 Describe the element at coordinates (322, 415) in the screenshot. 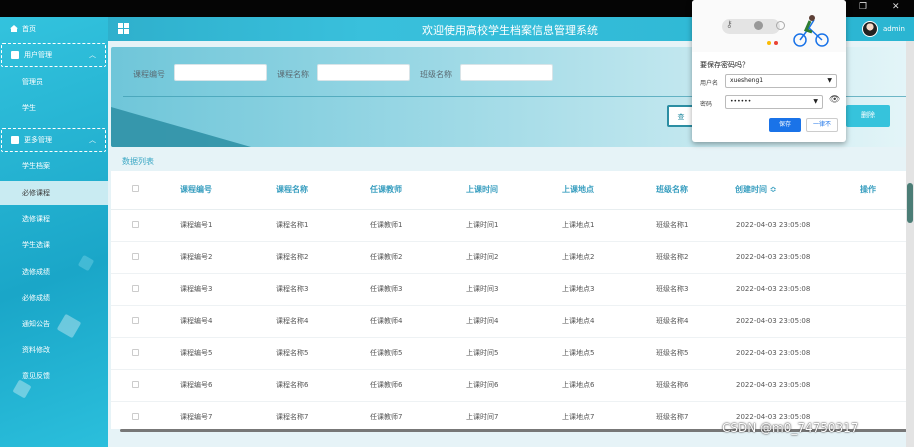

I see `table-cell: 课程名称7` at that location.